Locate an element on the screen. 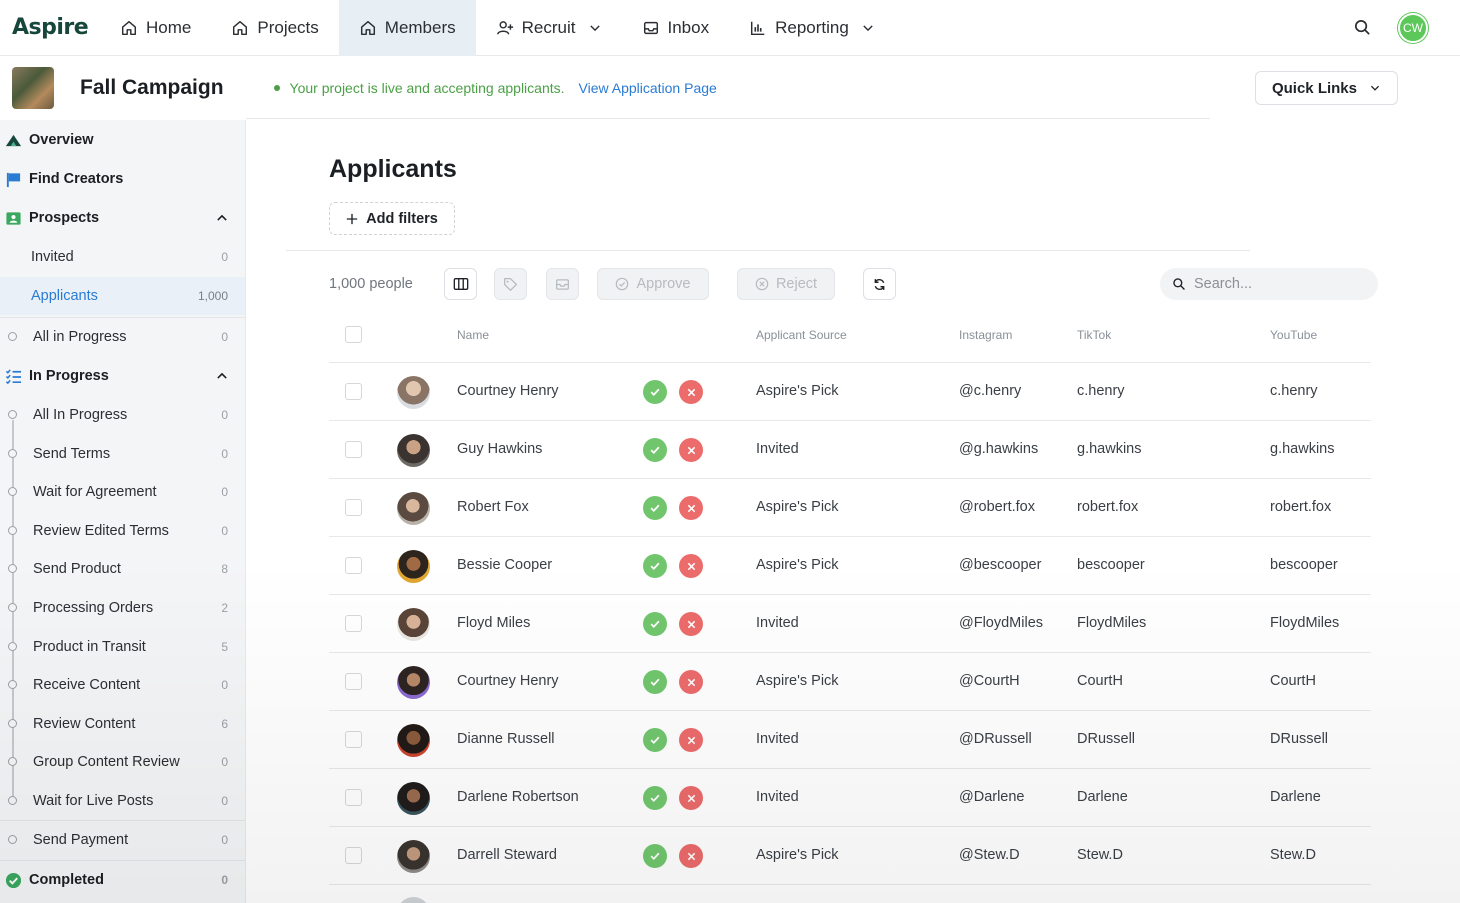 The image size is (1460, 903). sidebar-item-label: Review Content is located at coordinates (84, 724).